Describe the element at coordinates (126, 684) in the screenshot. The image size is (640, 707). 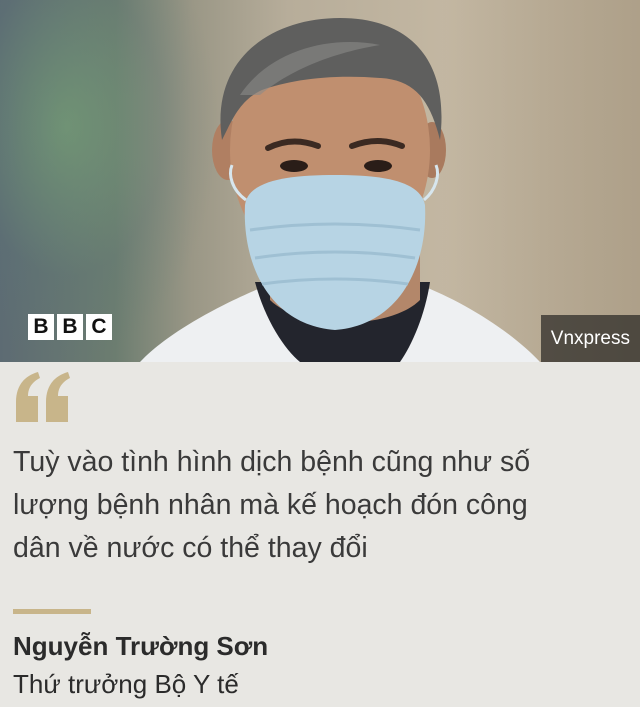
I see `author-role: Thứ trưởng Bộ Y tế` at that location.